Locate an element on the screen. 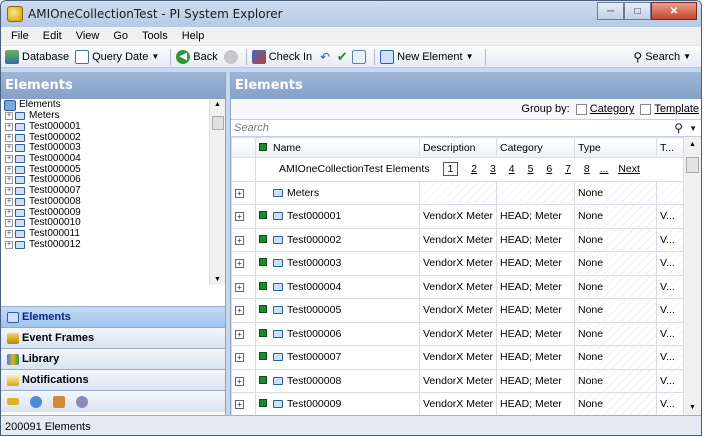 The height and width of the screenshot is (438, 704). menu-view: View is located at coordinates (88, 36).